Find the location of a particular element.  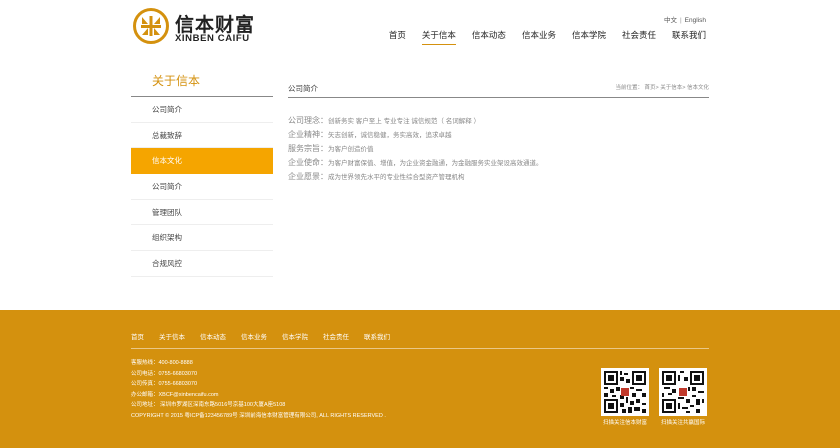

logo-name-en: XINBEN CAIFU is located at coordinates (212, 38).